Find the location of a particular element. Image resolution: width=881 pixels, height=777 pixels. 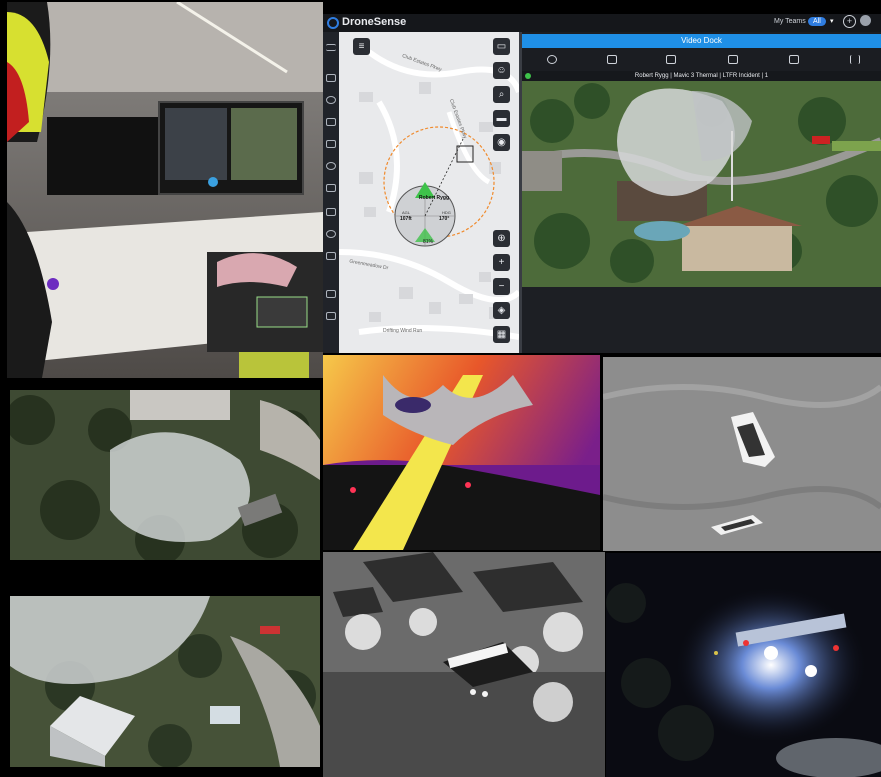

home-icon is located at coordinates (331, 78).